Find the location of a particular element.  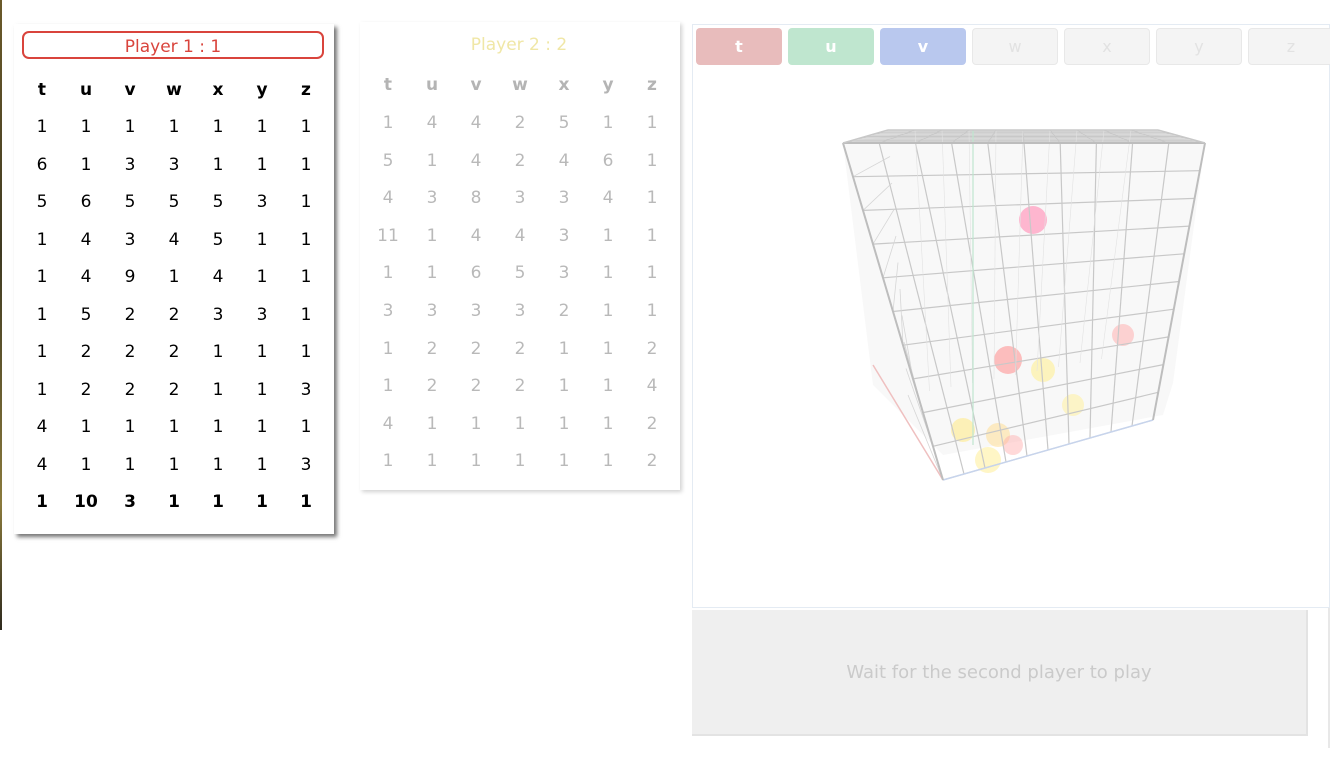

axis-button-v: v is located at coordinates (923, 46).